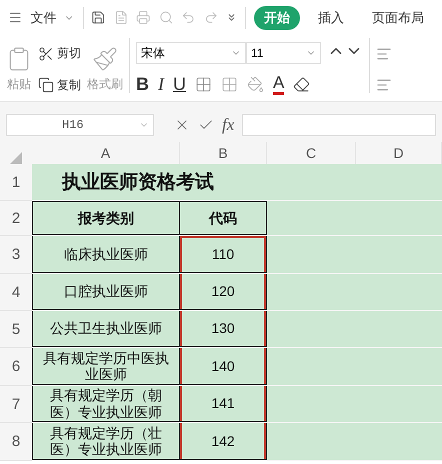  Describe the element at coordinates (223, 366) in the screenshot. I see `table-cell: 140` at that location.